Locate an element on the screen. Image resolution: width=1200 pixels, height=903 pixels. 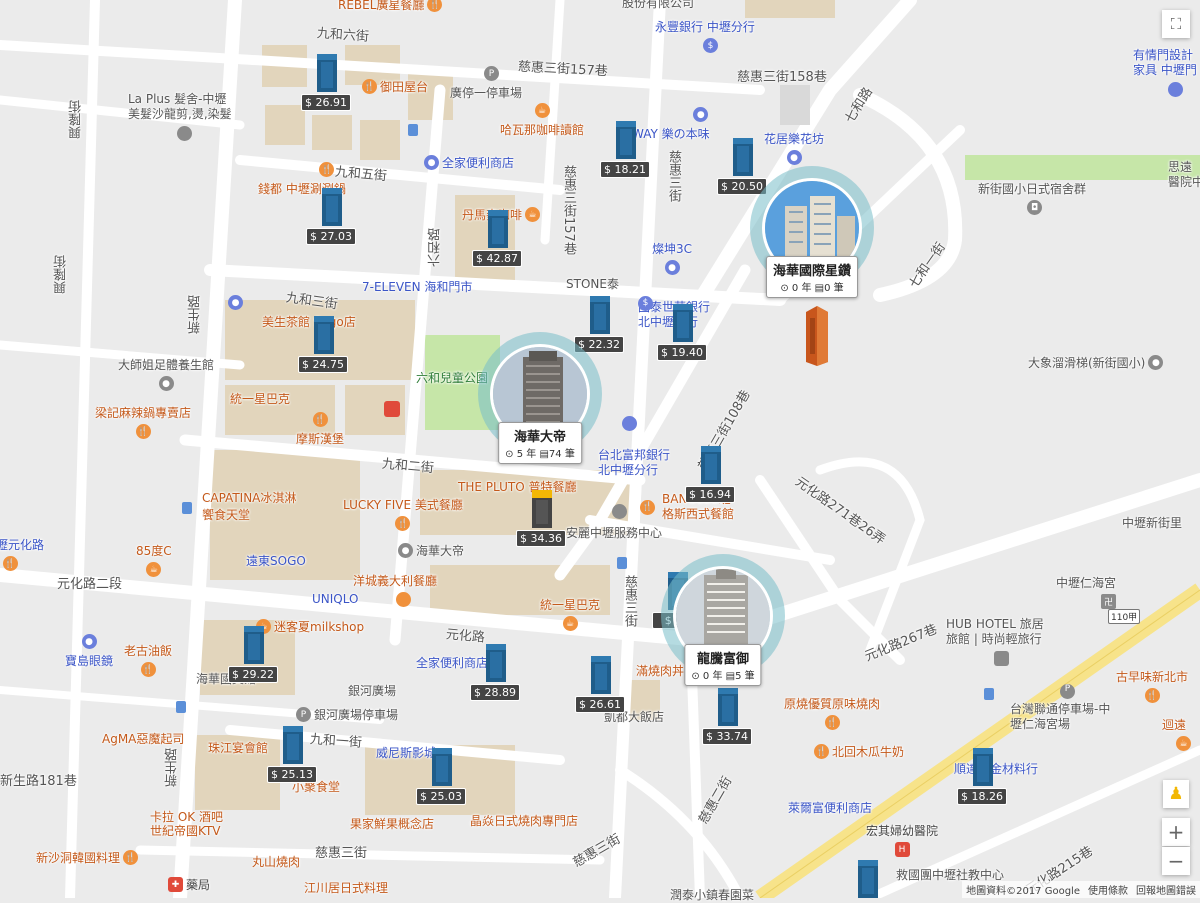
poi-restaurant: 🍴 北回木瓜牛奶 is located at coordinates (859, 751).